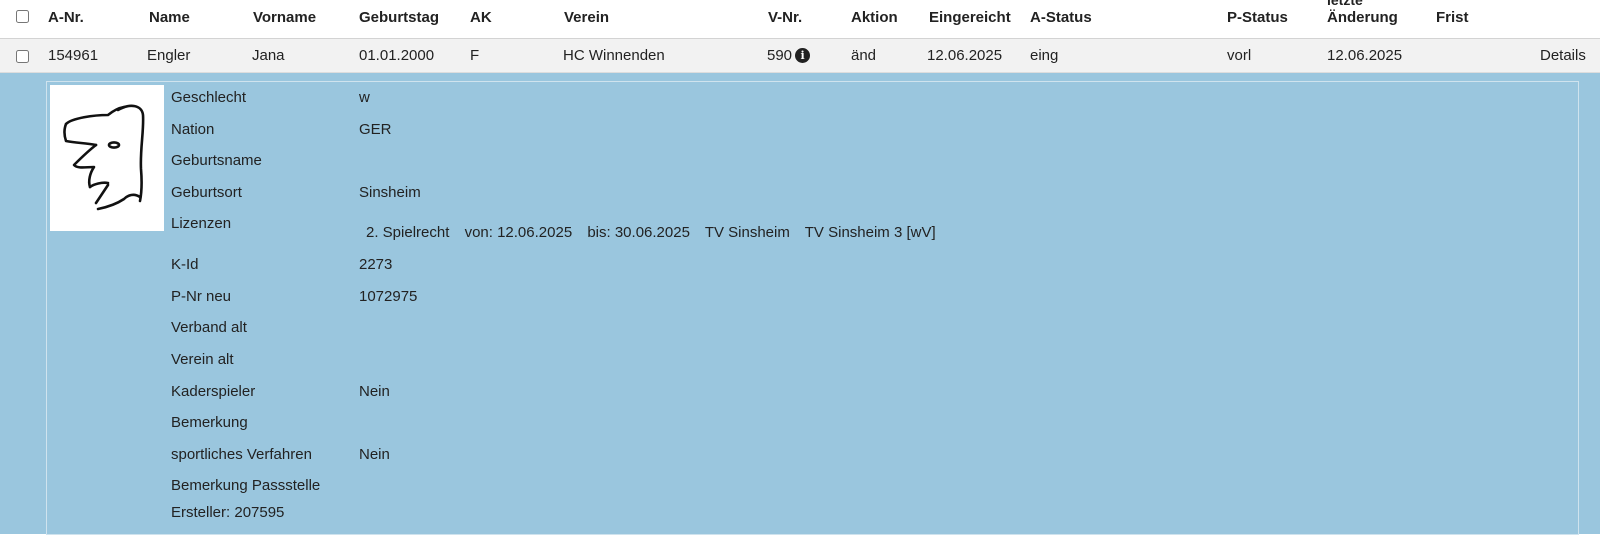 The image size is (1611, 535). Describe the element at coordinates (397, 55) in the screenshot. I see `cell-geburtstag: 01.01.2000` at that location.